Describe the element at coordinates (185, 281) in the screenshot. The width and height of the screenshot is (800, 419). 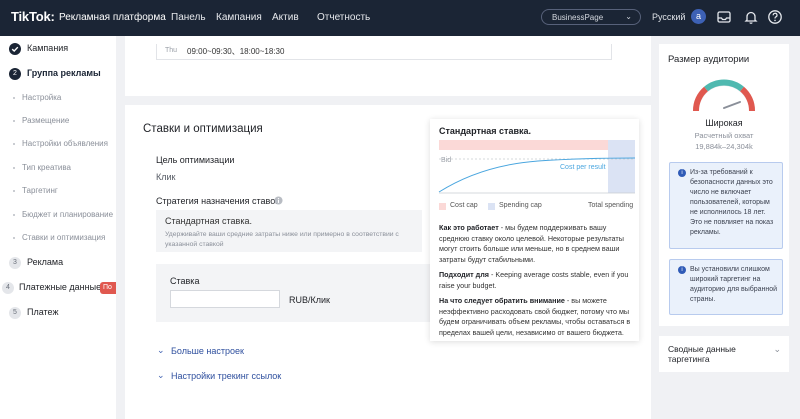
I see `bid-label: Ставка` at that location.